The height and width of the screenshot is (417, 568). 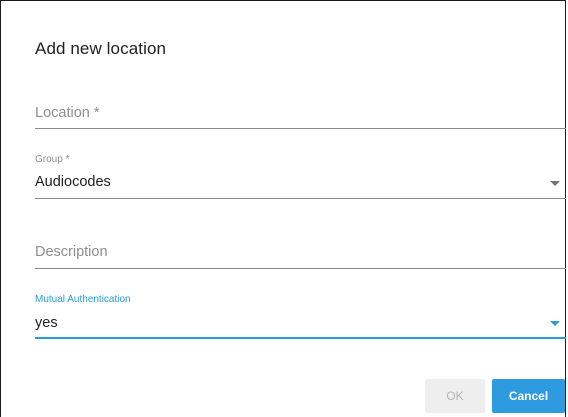 I want to click on description-field: Description, so click(x=300, y=254).